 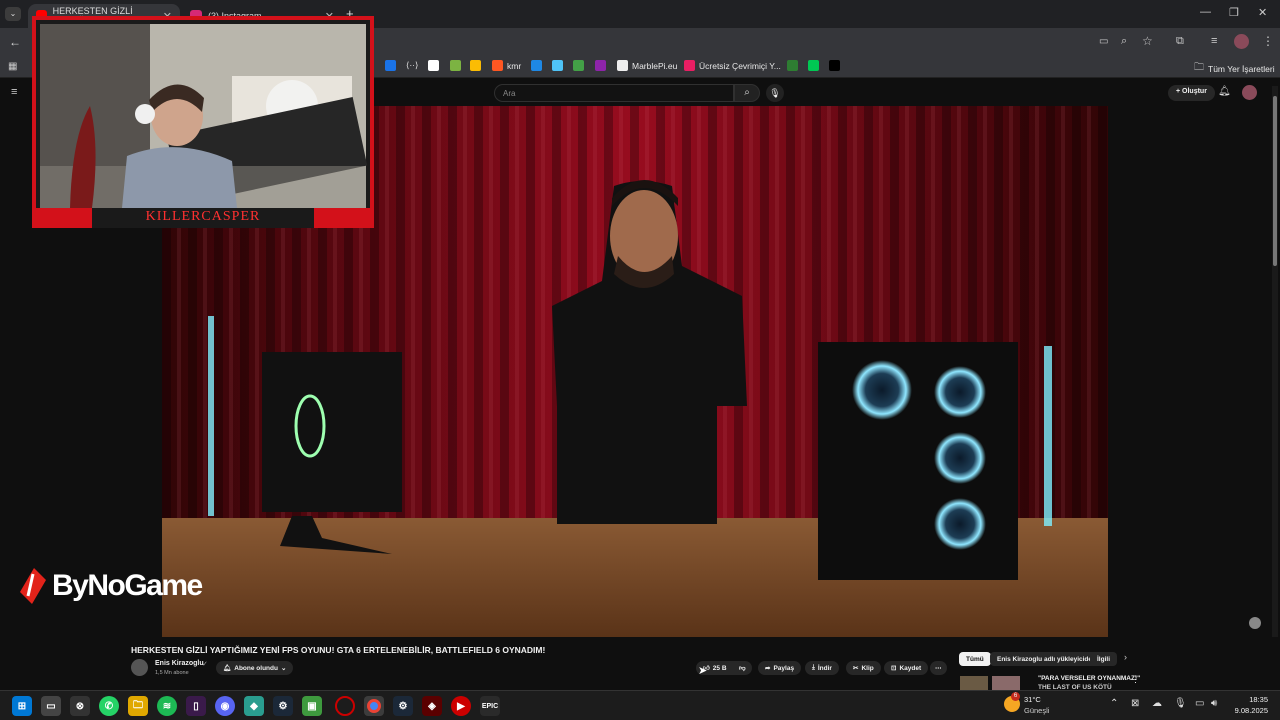 I want to click on clock-time: 18:35, so click(x=1250, y=699).